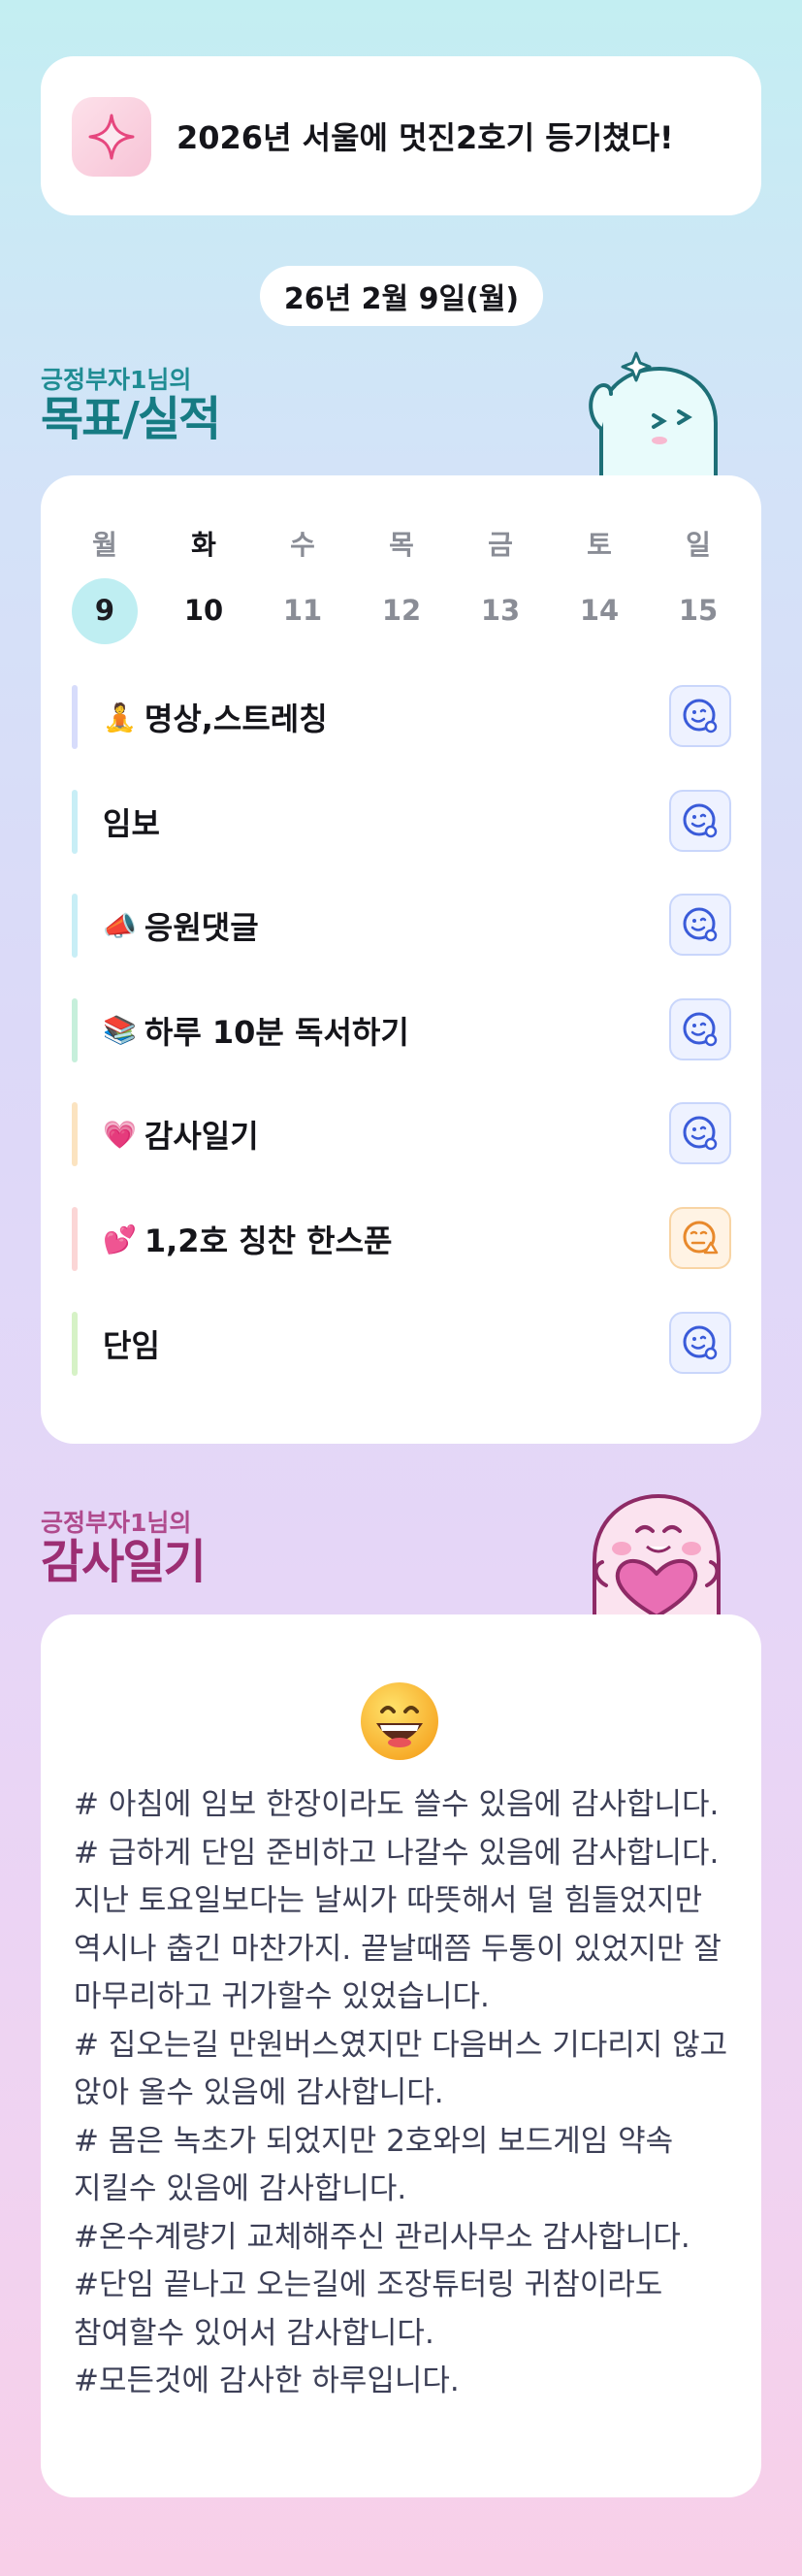  What do you see at coordinates (401, 610) in the screenshot?
I see `date-12: 12` at bounding box center [401, 610].